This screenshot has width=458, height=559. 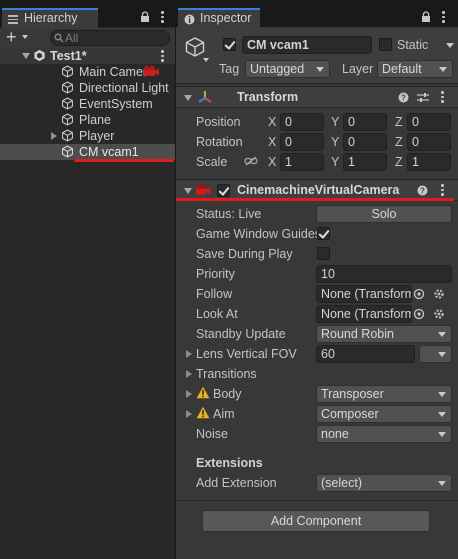 What do you see at coordinates (109, 152) in the screenshot?
I see `hierarchy-item-label: CM vcam1` at bounding box center [109, 152].